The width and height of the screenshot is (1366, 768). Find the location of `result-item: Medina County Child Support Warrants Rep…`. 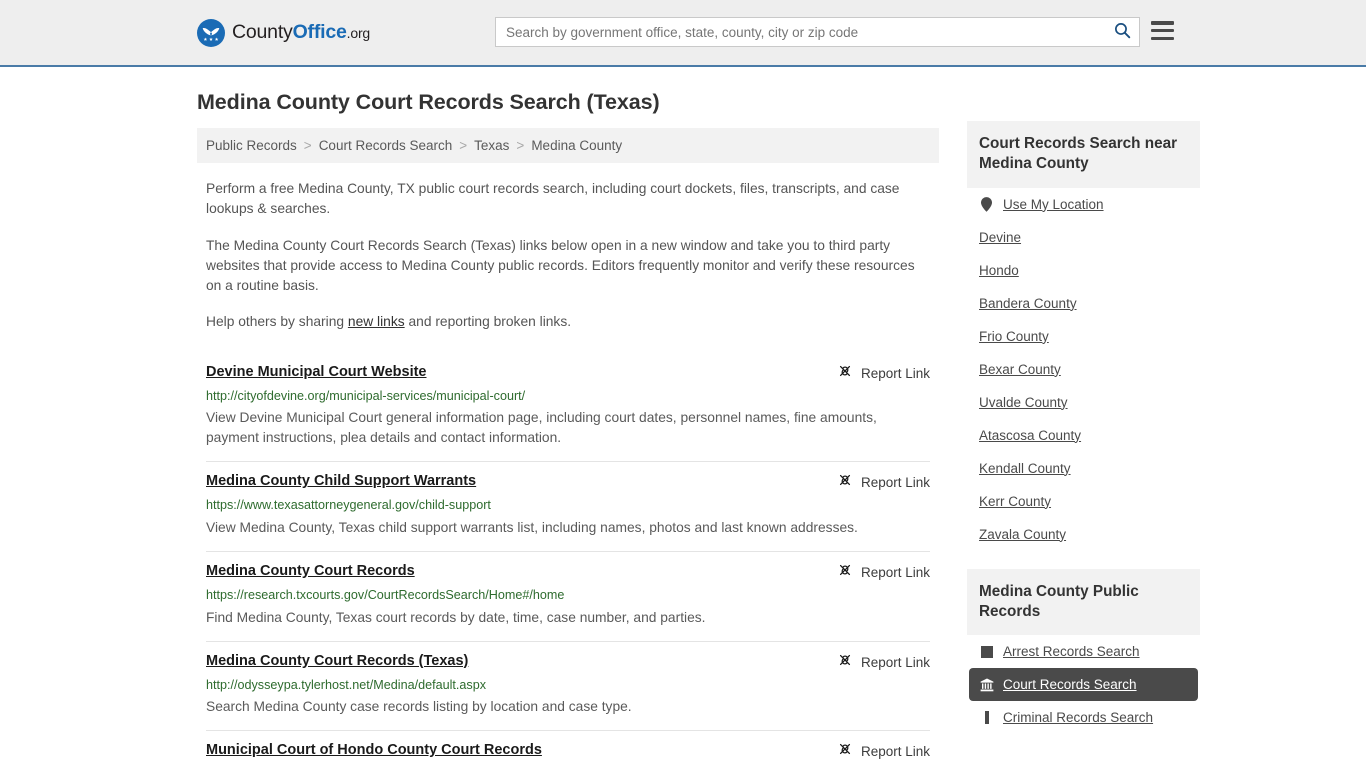

result-item: Medina County Child Support Warrants Rep… is located at coordinates (568, 507).